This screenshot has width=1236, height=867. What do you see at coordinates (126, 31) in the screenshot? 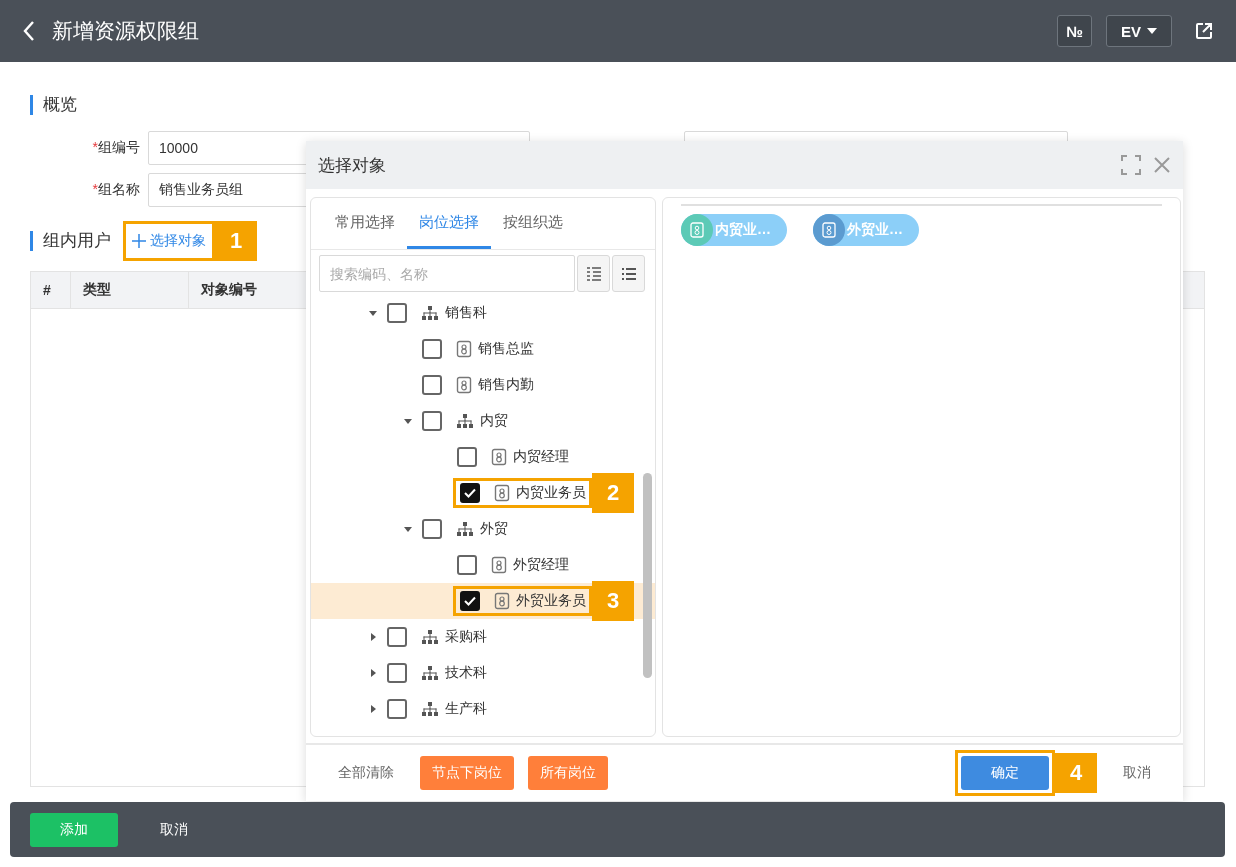
I see `page-title: 新增资源权限组` at bounding box center [126, 31].